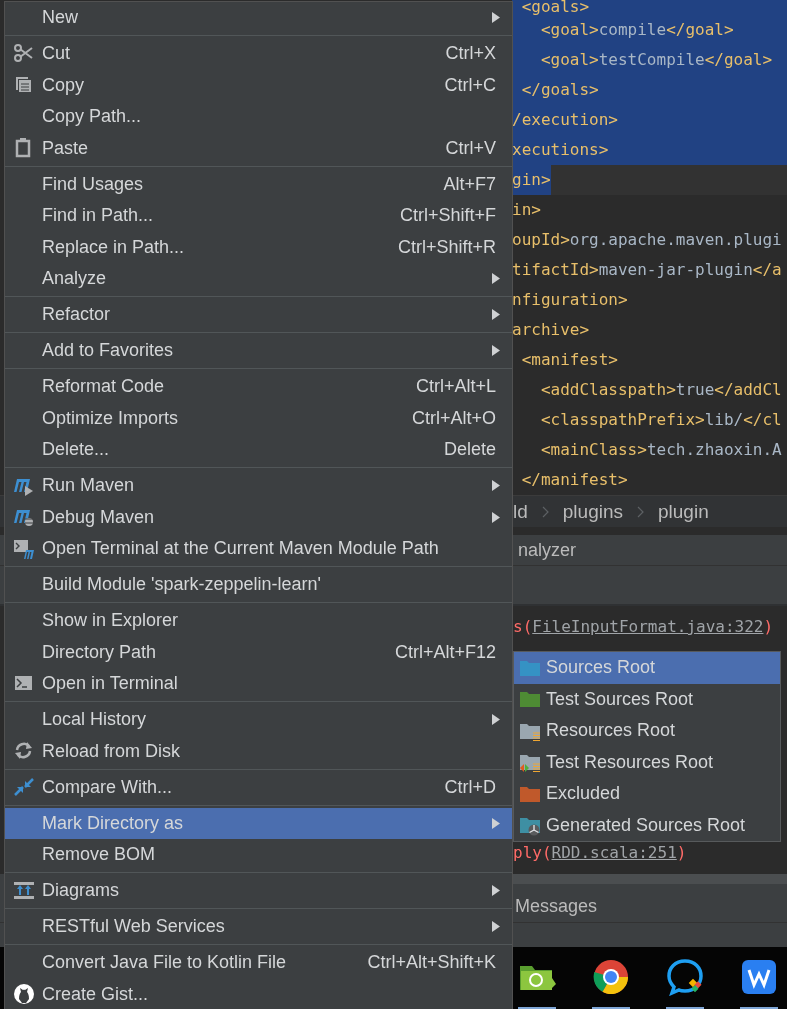  I want to click on menu-item: Find Usages Alt+F7, so click(258, 184).